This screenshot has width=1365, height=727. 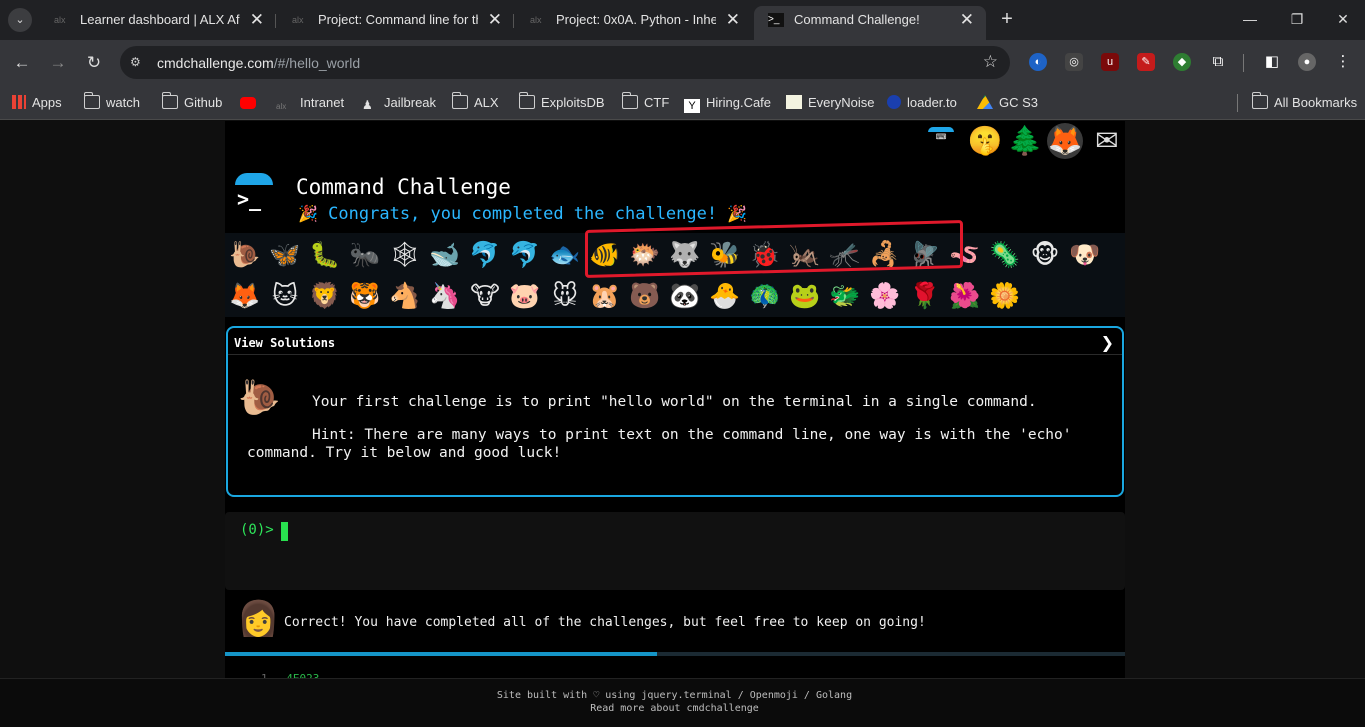 I want to click on challenge-animal-icon: 🐹, so click(x=605, y=296).